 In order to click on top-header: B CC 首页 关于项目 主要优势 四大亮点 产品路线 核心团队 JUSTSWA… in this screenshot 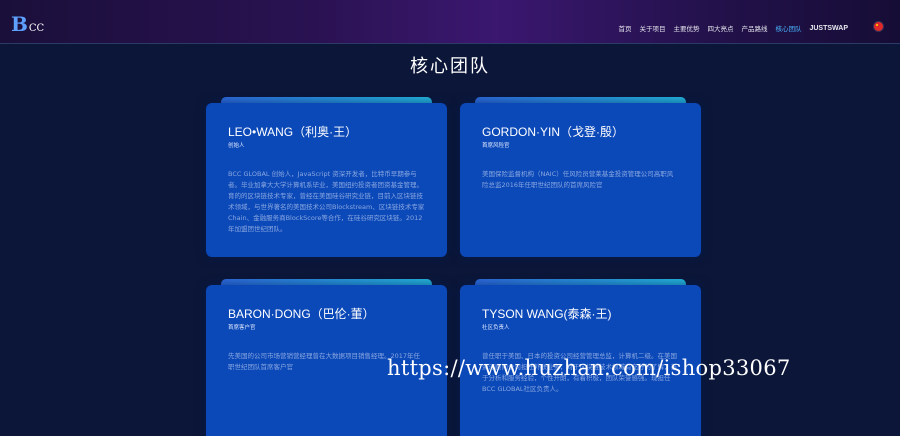, I will do `click(450, 22)`.